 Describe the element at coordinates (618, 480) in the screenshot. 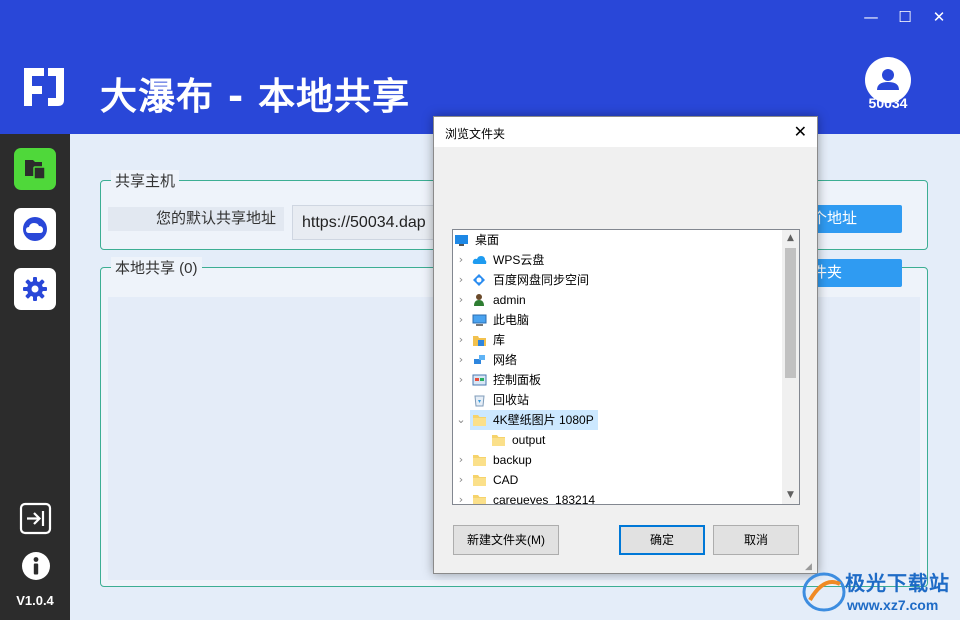

I see `tree-item: › CAD` at that location.